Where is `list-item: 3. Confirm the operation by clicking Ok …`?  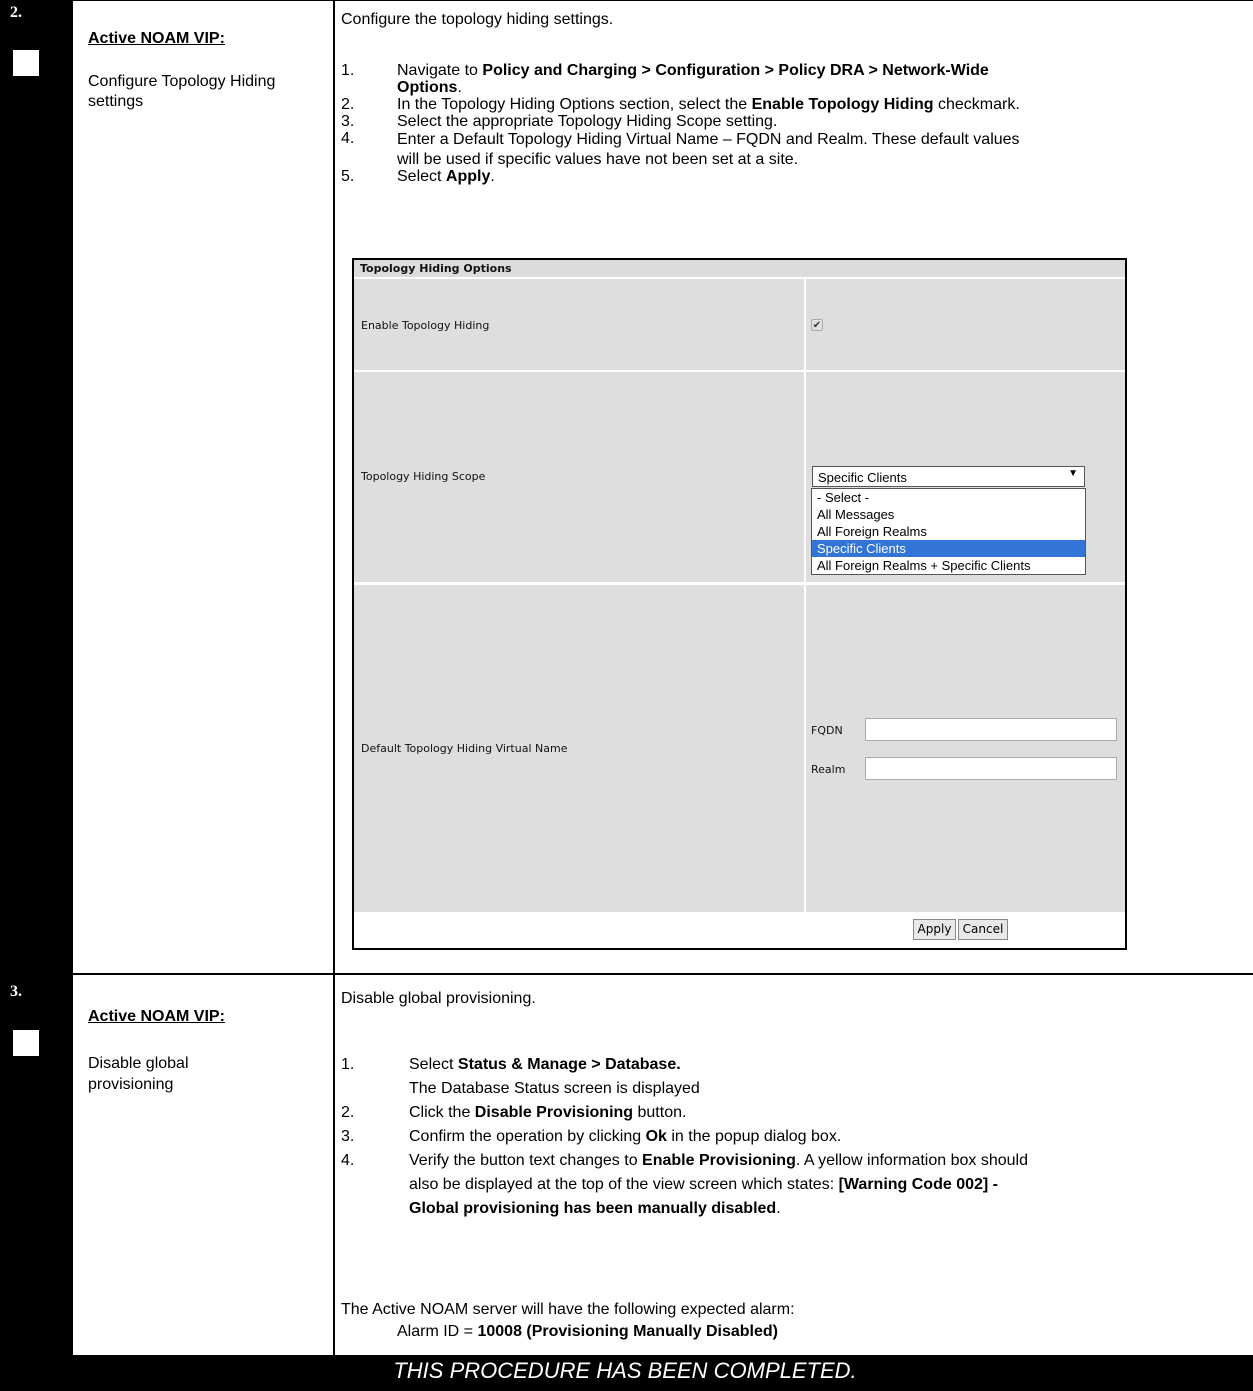 list-item: 3. Confirm the operation by clicking Ok … is located at coordinates (591, 1136).